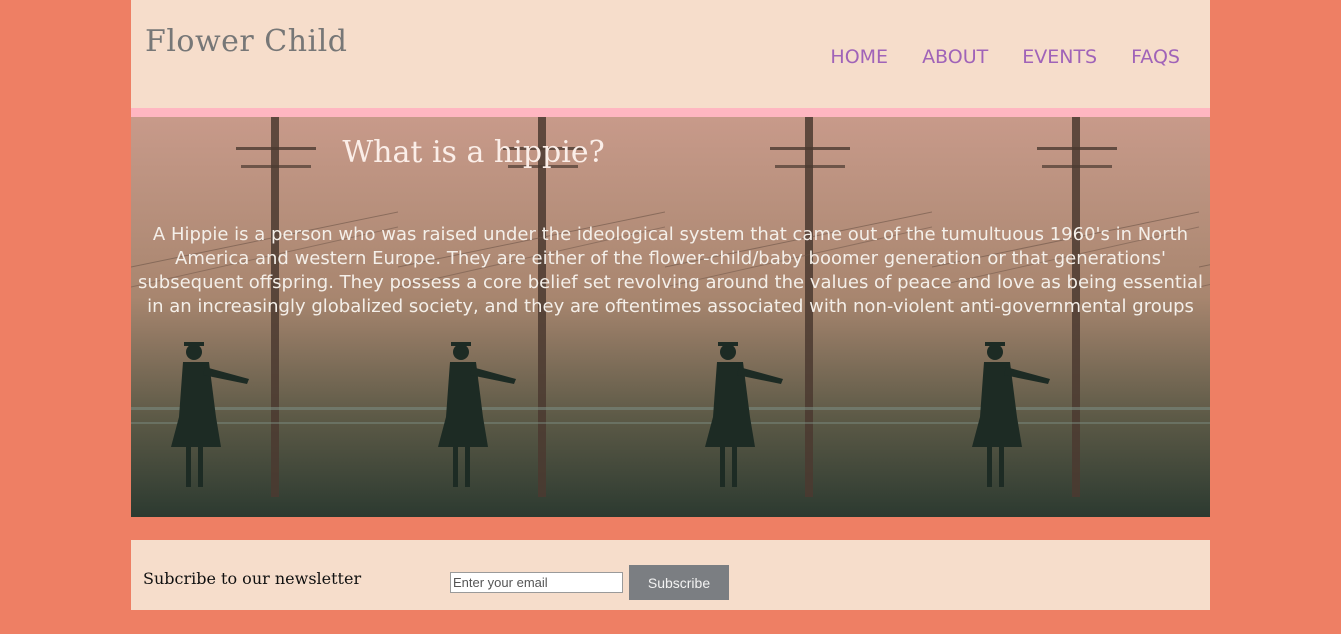 The image size is (1341, 634). Describe the element at coordinates (246, 41) in the screenshot. I see `site-logo-text: Flower Child` at that location.